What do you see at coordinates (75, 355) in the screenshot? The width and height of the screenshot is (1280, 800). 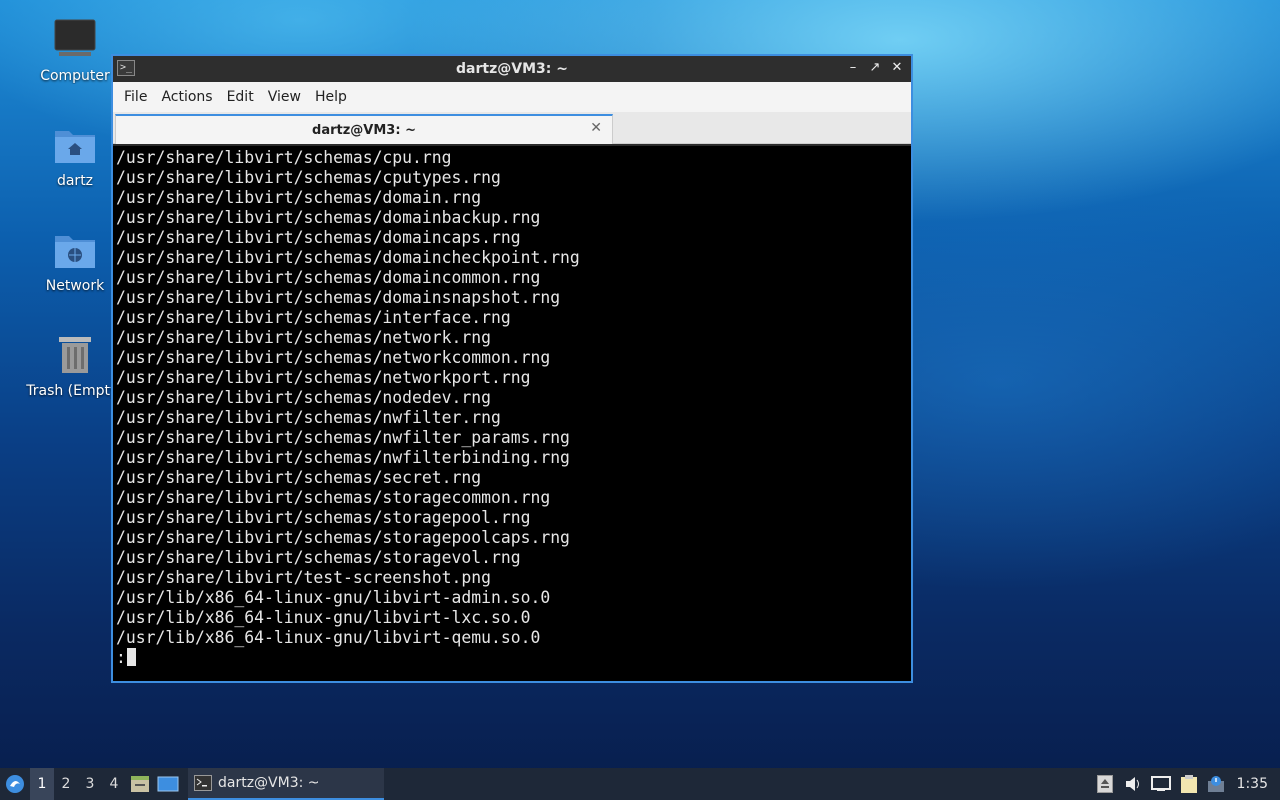 I see `trash-icon` at bounding box center [75, 355].